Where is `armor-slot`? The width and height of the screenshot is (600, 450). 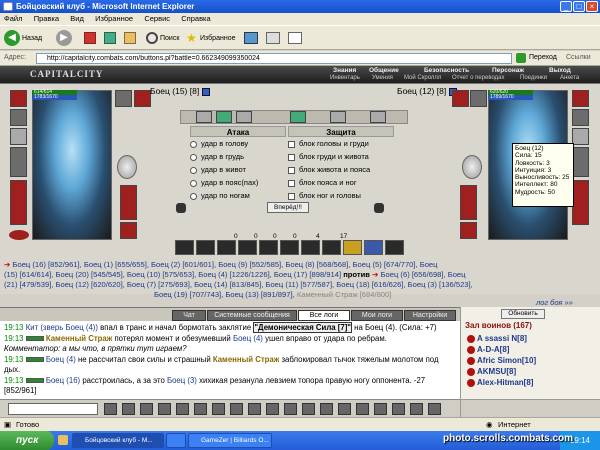
armor-slot is located at coordinates (18, 202).